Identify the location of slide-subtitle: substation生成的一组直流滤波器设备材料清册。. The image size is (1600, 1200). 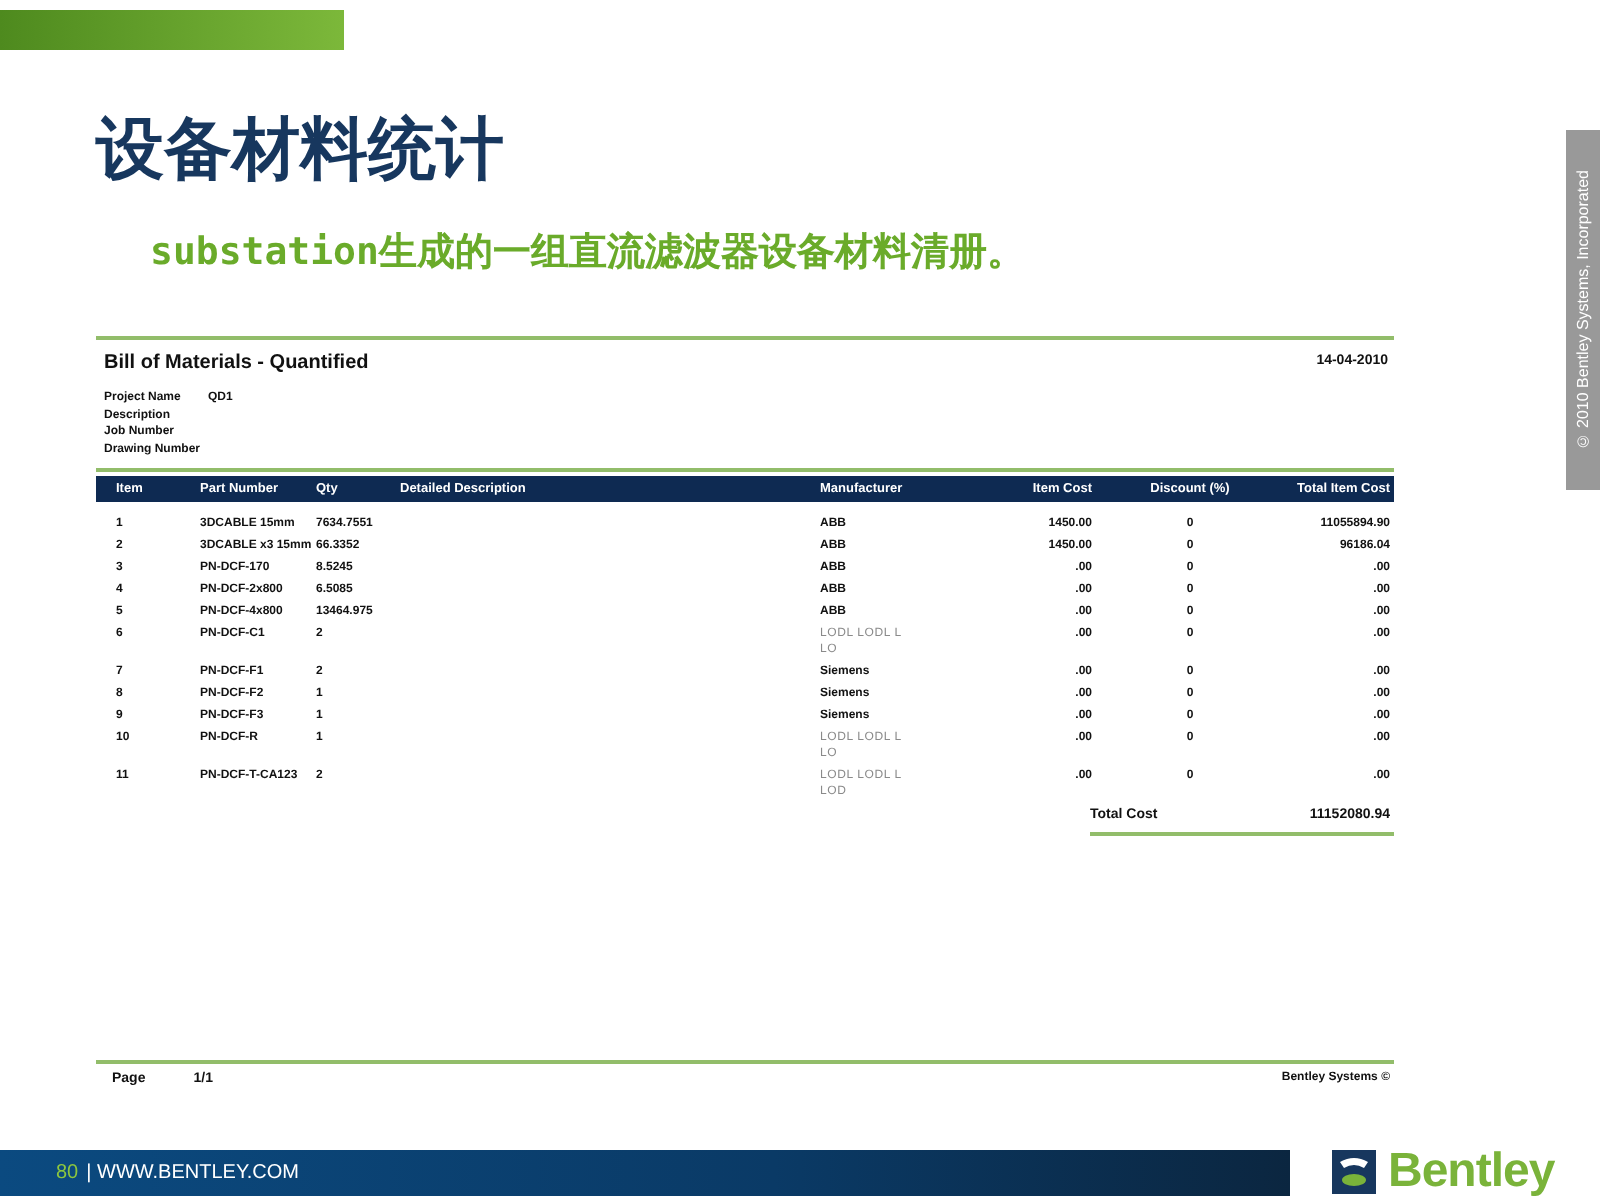
(587, 253).